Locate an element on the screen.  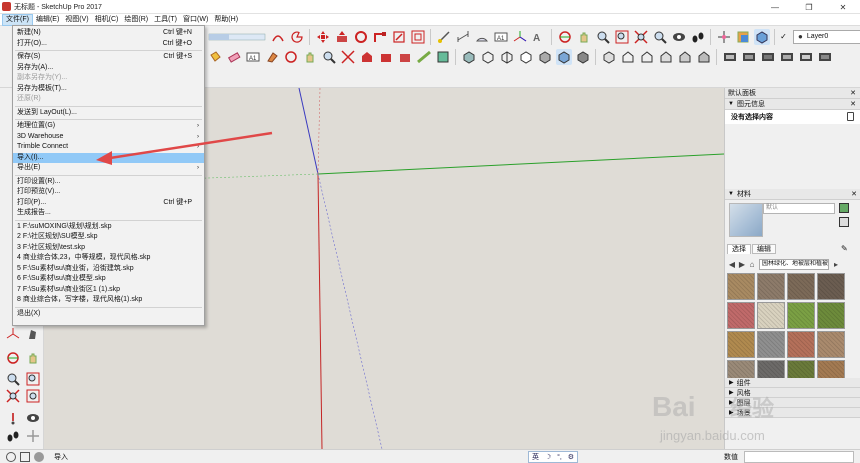
file-menu-item: 7 F:\Su素材\su\商业街区1 (1).skp is located at coordinates (108, 290).